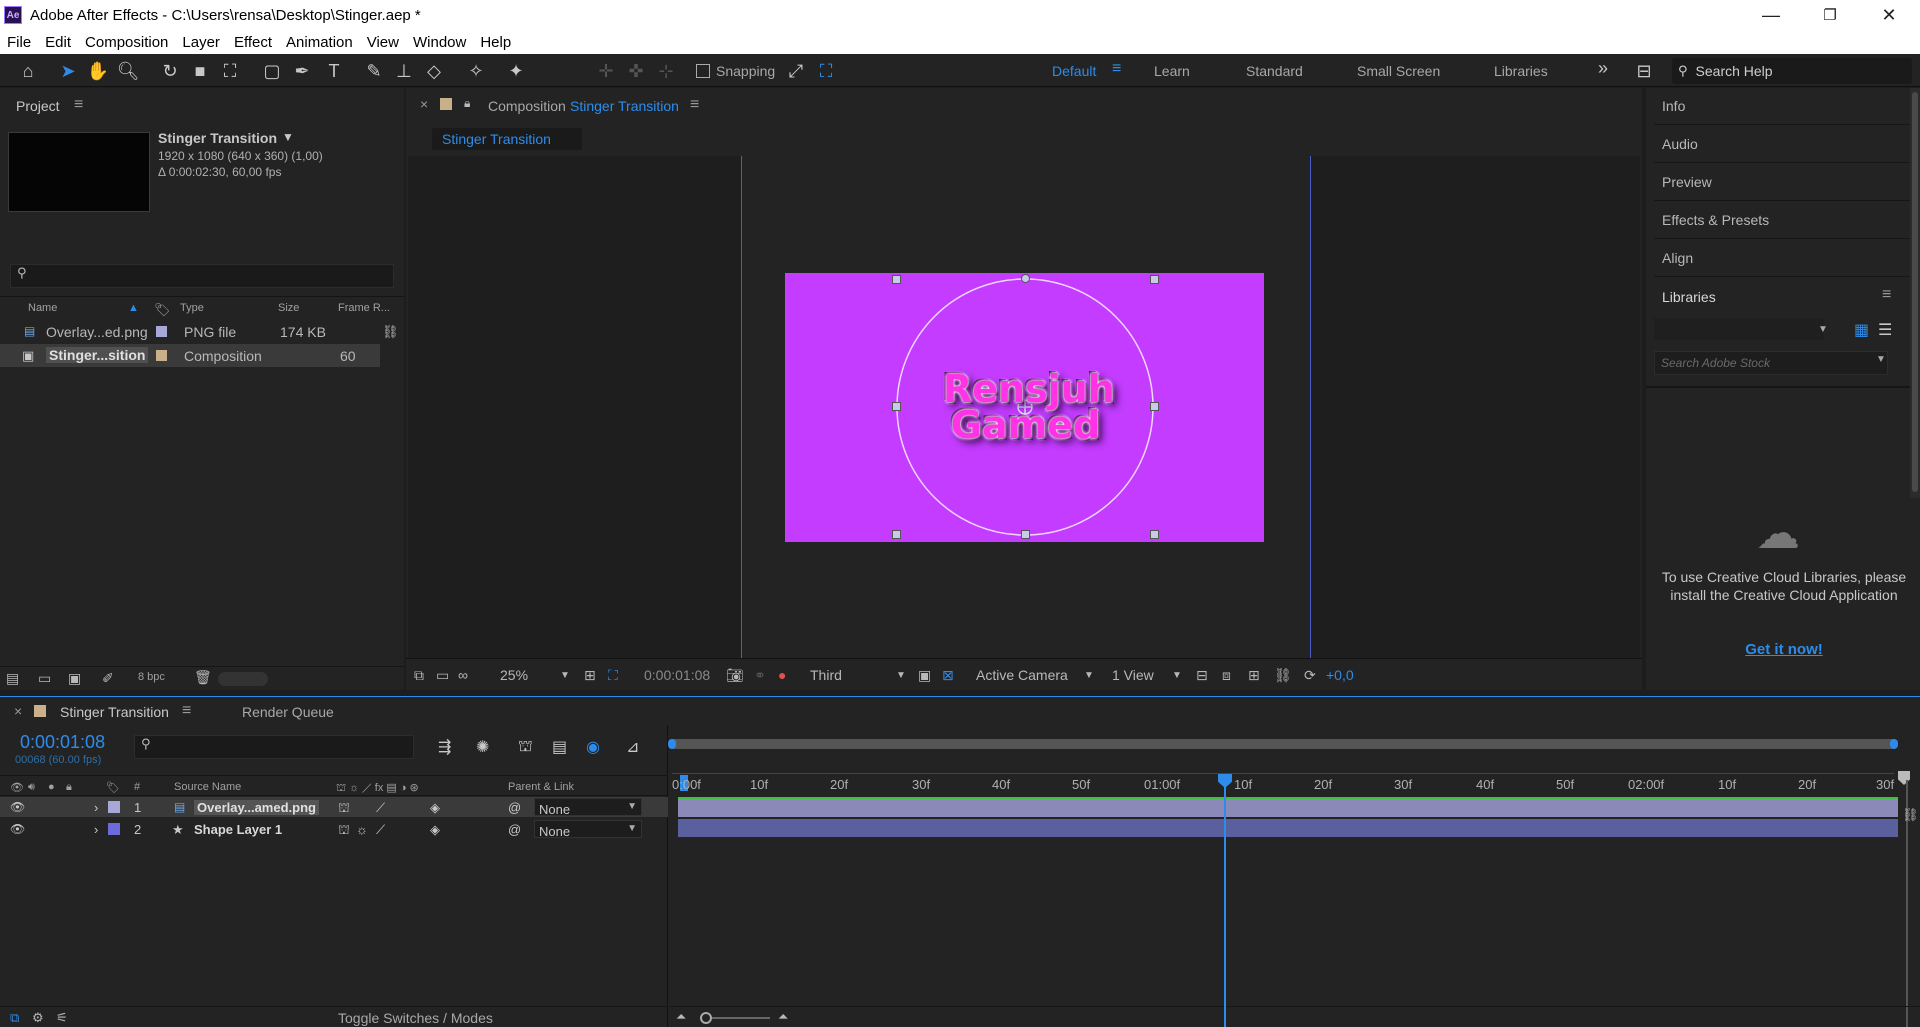 This screenshot has height=1027, width=1920. What do you see at coordinates (74, 678) in the screenshot?
I see `new-composition-icon: ▣` at bounding box center [74, 678].